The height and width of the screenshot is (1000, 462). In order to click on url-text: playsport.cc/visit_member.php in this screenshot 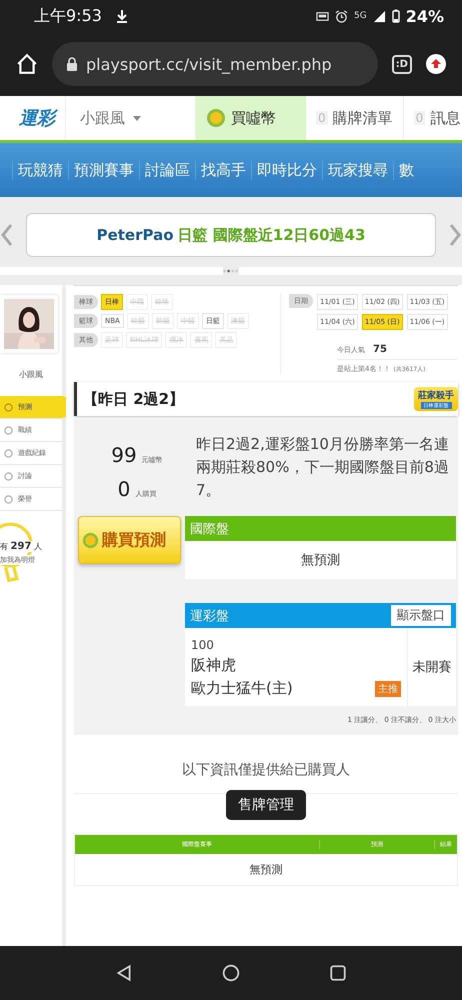, I will do `click(209, 64)`.